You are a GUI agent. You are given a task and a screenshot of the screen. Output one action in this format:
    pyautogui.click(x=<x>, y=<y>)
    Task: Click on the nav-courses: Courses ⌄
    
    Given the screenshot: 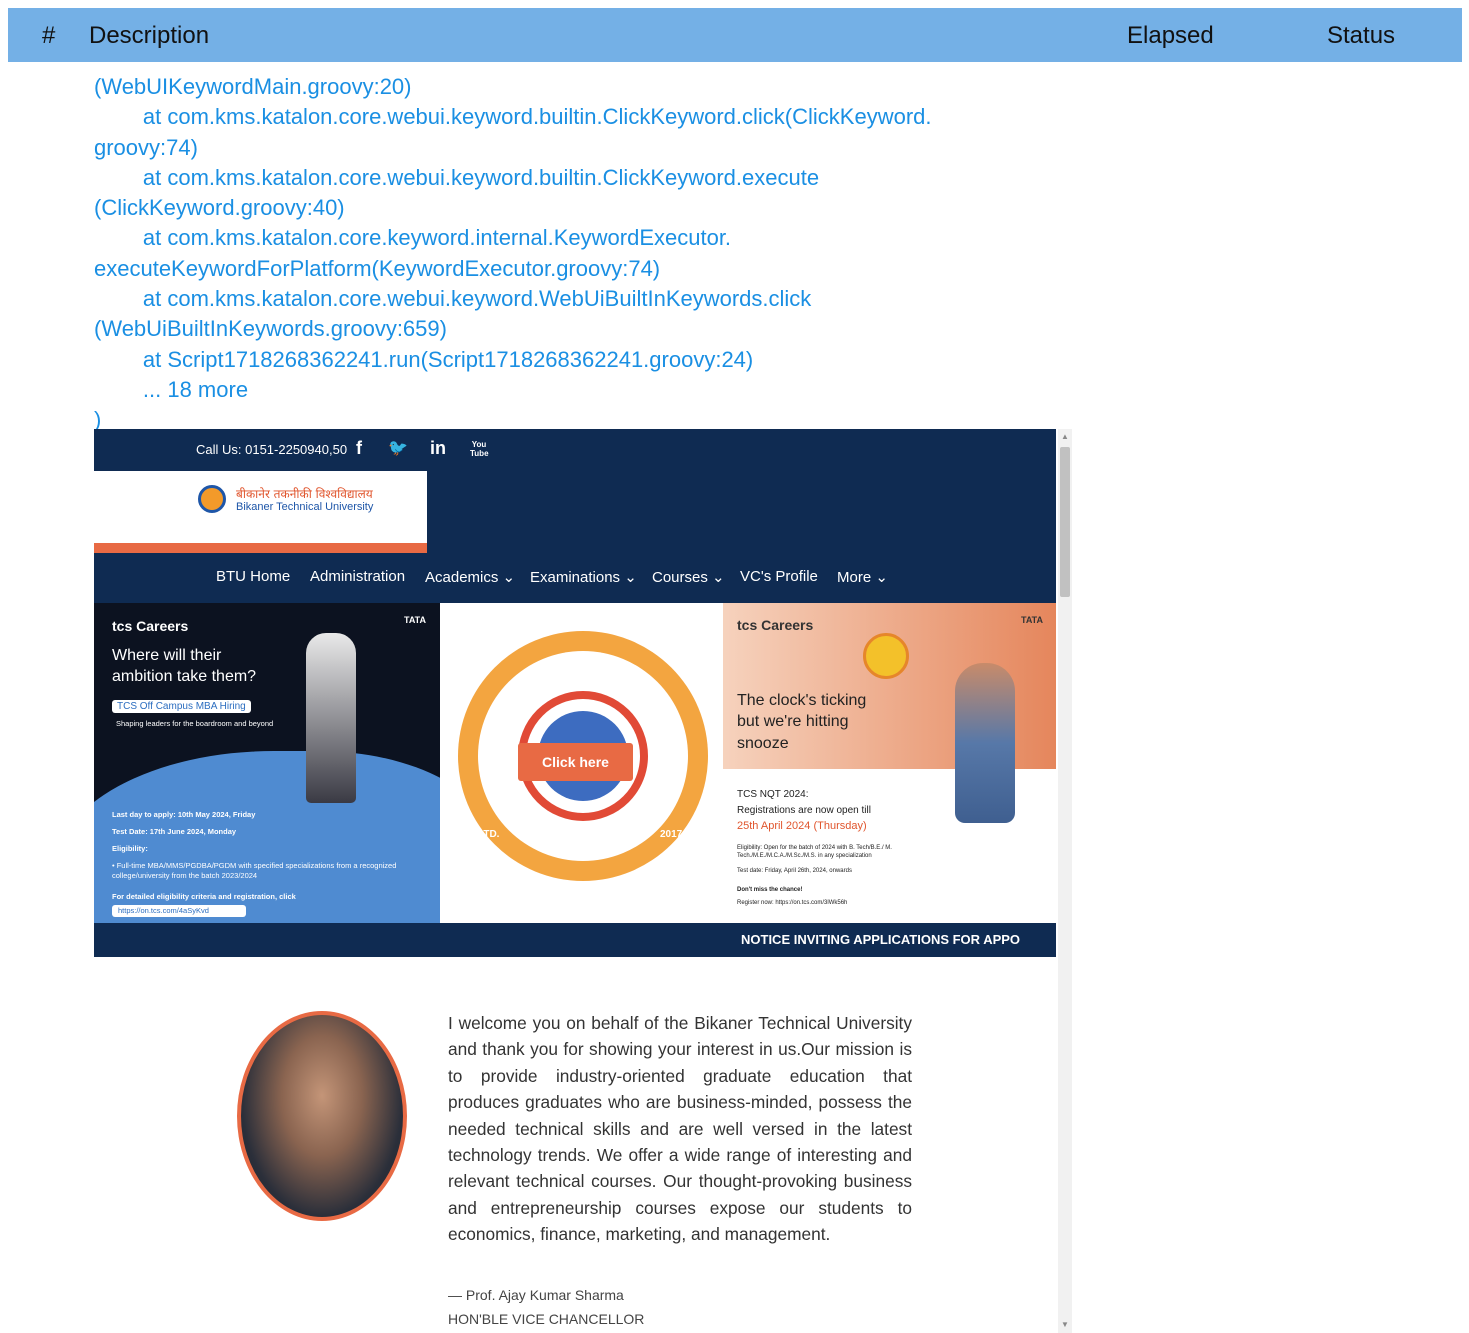 What is the action you would take?
    pyautogui.click(x=688, y=577)
    